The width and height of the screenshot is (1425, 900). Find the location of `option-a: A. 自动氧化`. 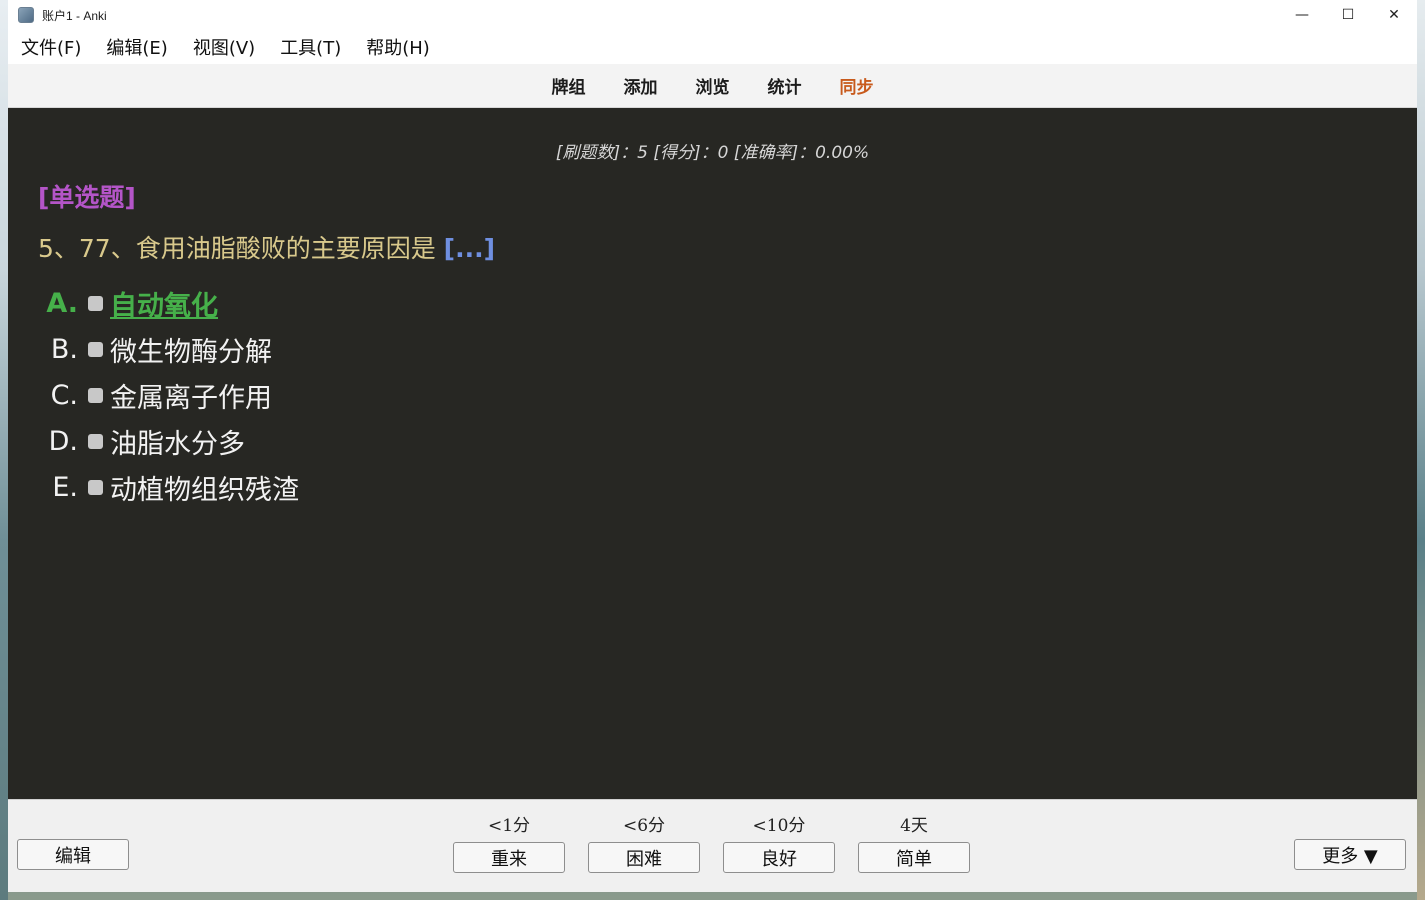

option-a: A. 自动氧化 is located at coordinates (168, 303).